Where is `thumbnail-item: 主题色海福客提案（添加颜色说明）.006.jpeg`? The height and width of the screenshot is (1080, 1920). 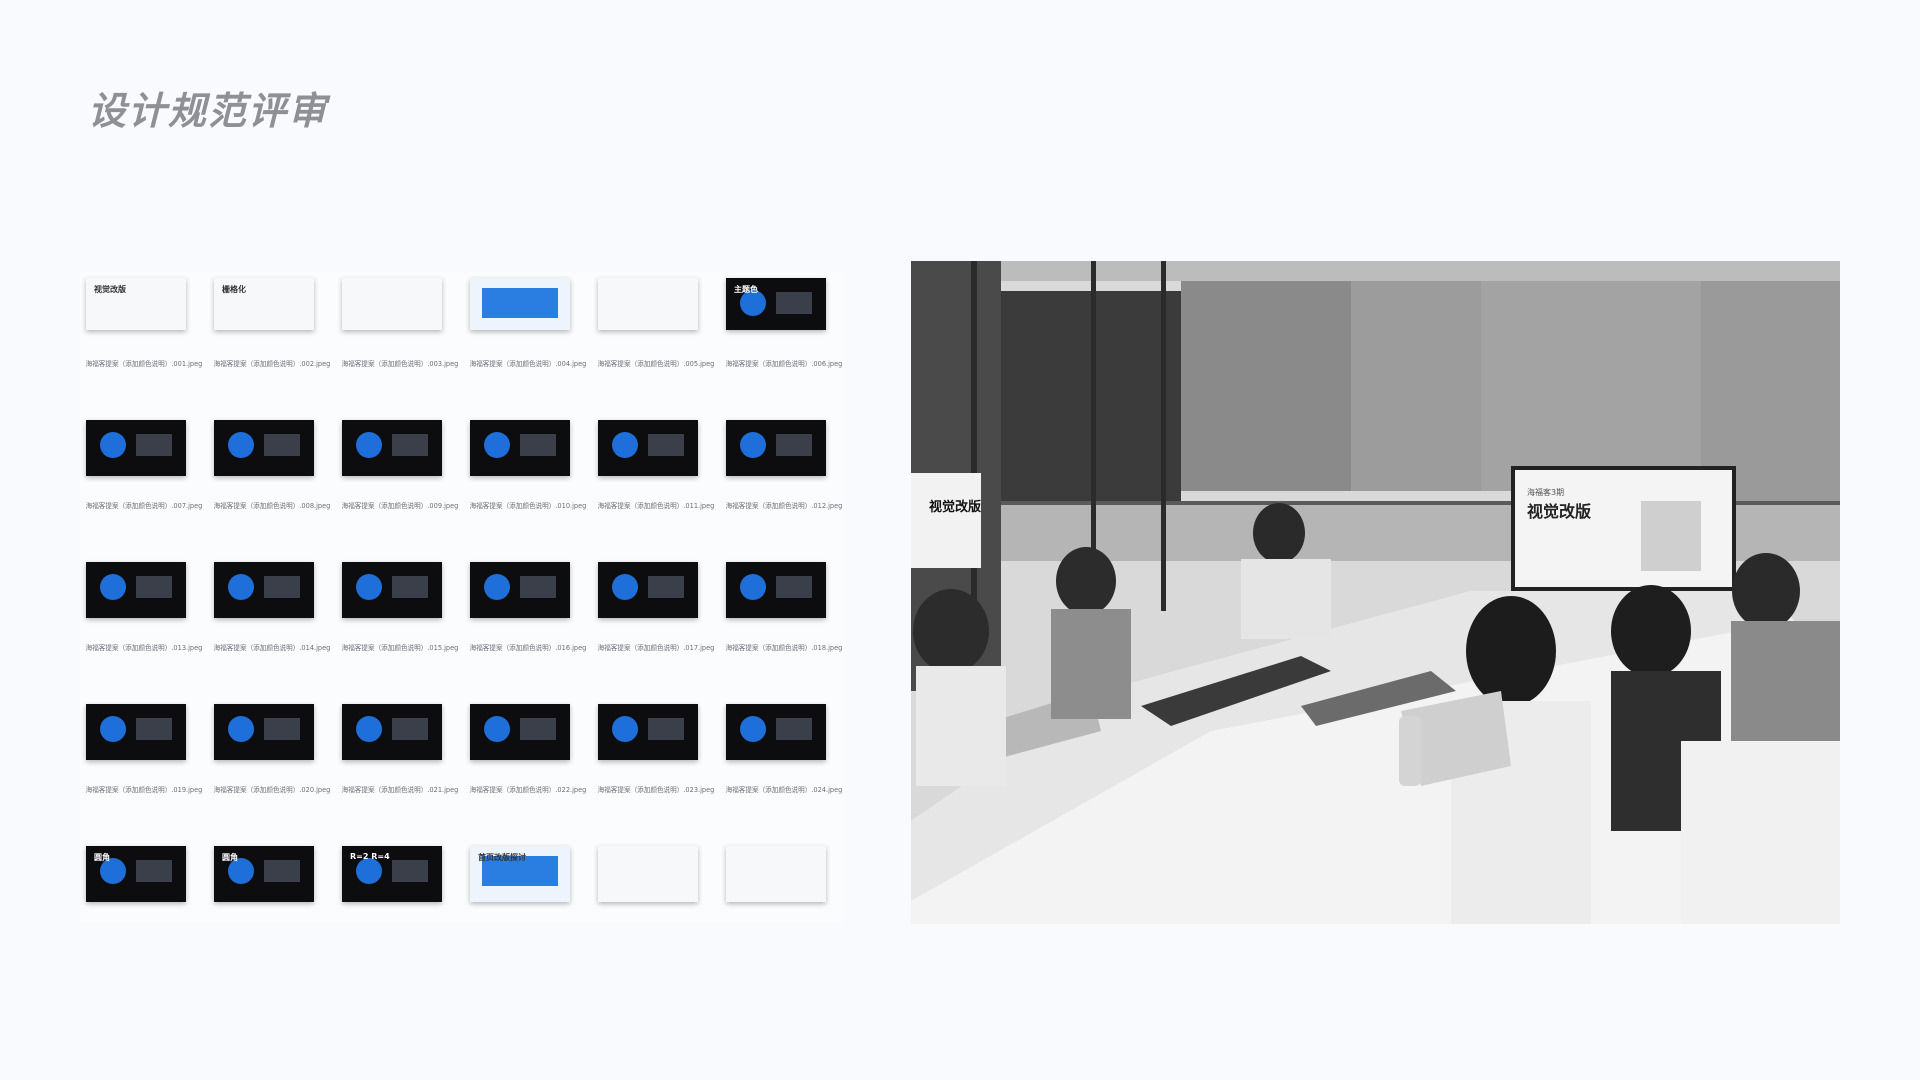
thumbnail-item: 主题色海福客提案（添加颜色说明）.006.jpeg is located at coordinates (784, 343).